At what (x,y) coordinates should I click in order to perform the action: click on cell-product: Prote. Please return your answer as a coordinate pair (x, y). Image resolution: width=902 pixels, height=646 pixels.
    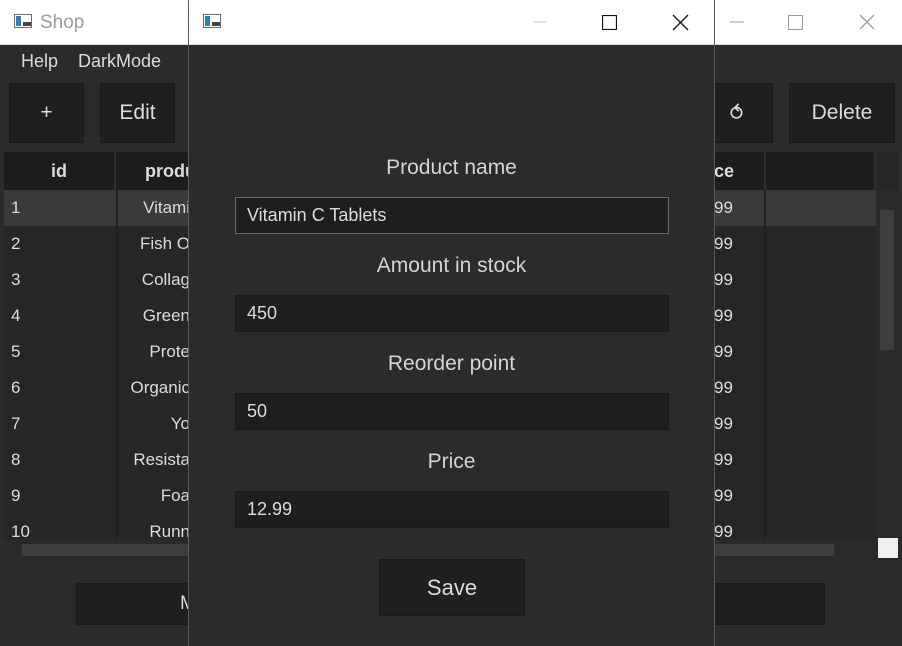
    Looking at the image, I should click on (154, 352).